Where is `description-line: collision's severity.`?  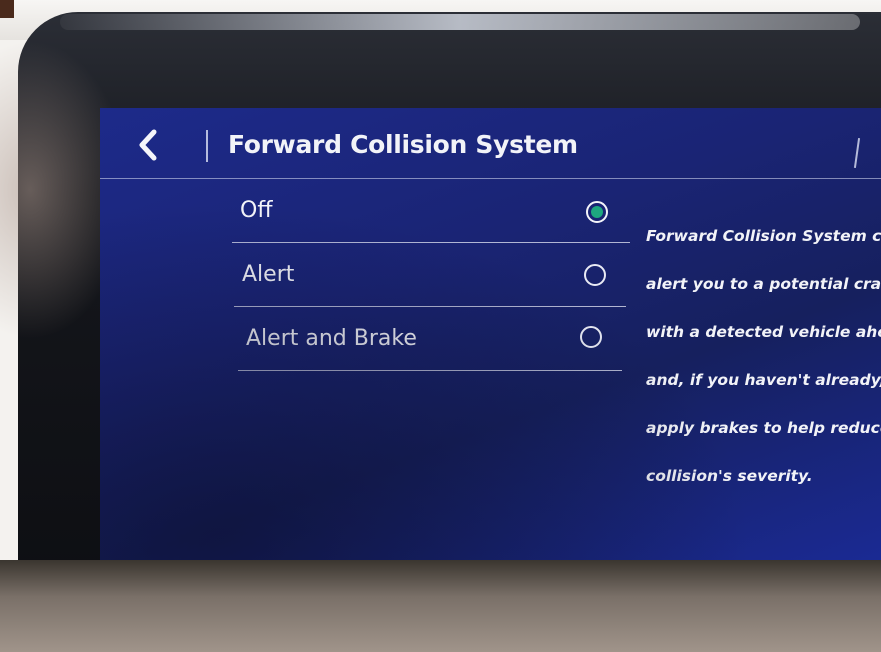 description-line: collision's severity. is located at coordinates (729, 476).